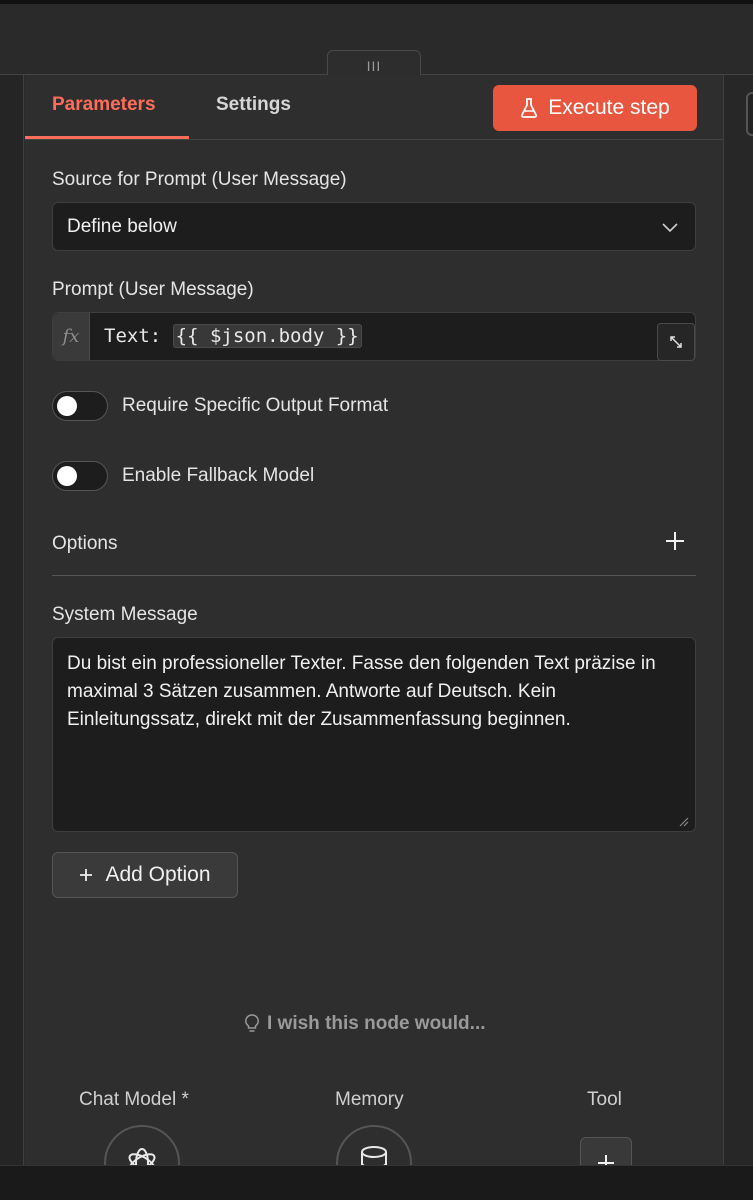  Describe the element at coordinates (71, 336) in the screenshot. I see `fx-icon: fx` at that location.